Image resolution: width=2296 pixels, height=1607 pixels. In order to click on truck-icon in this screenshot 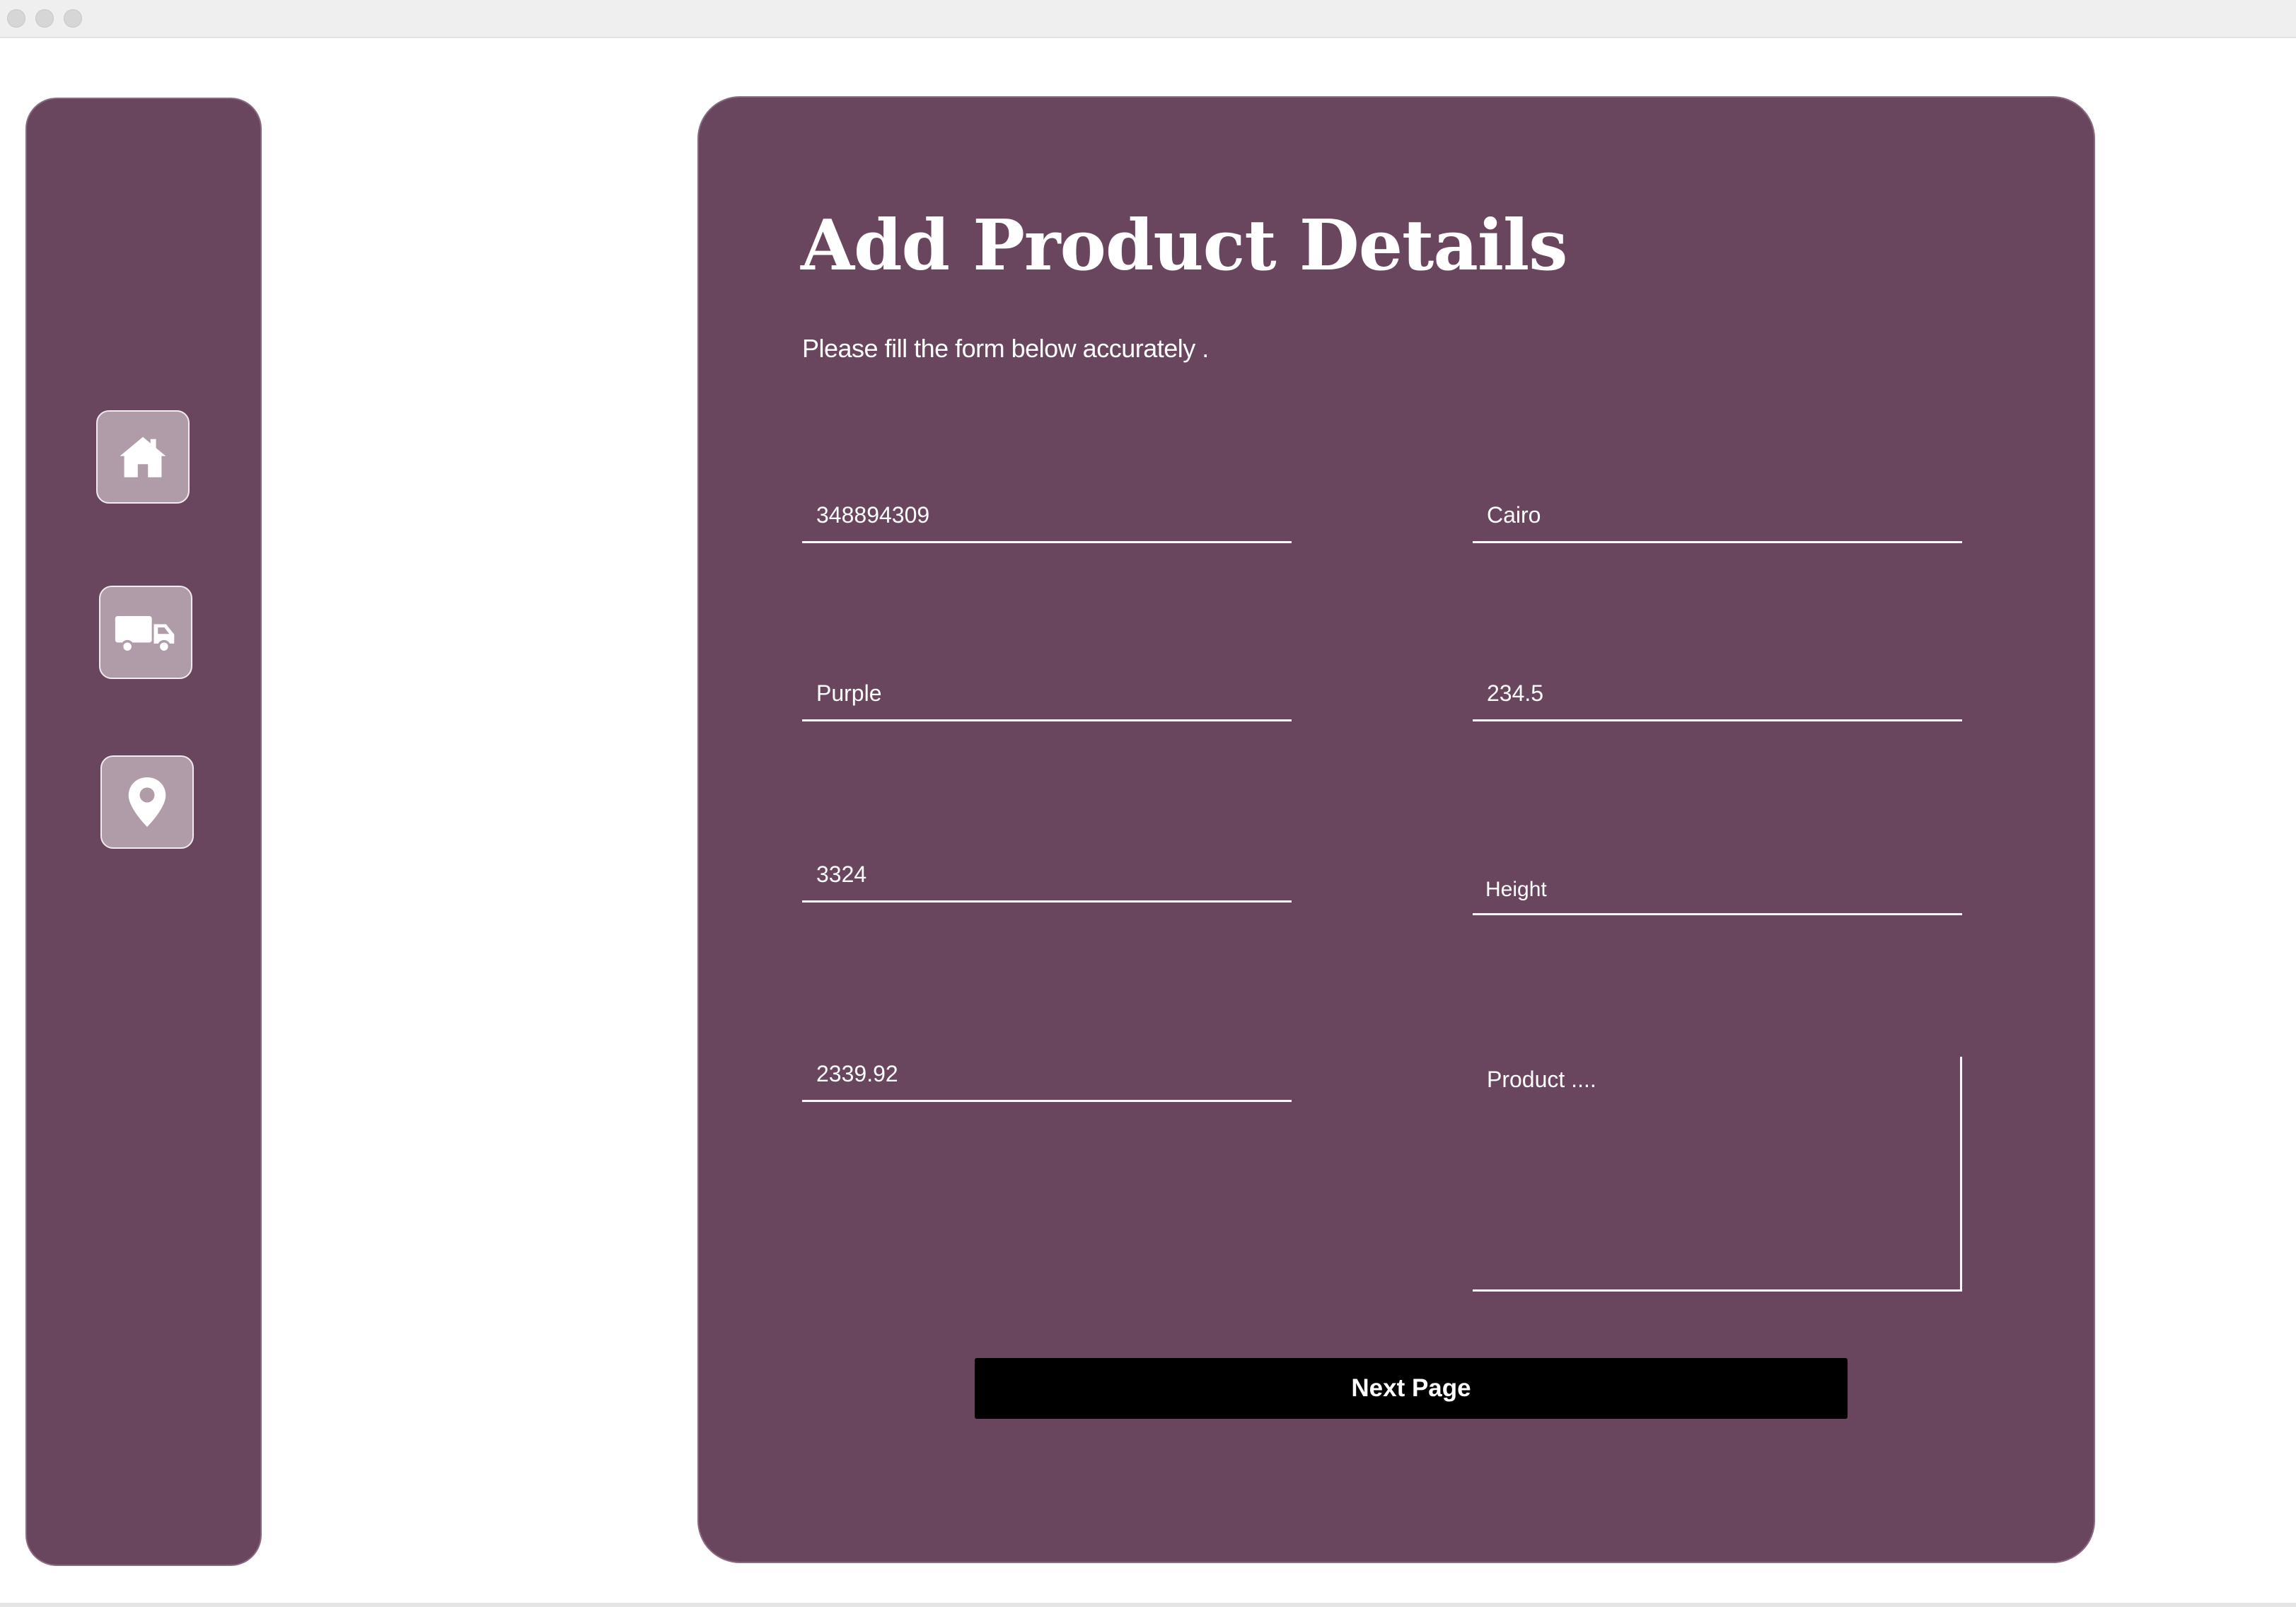, I will do `click(145, 632)`.